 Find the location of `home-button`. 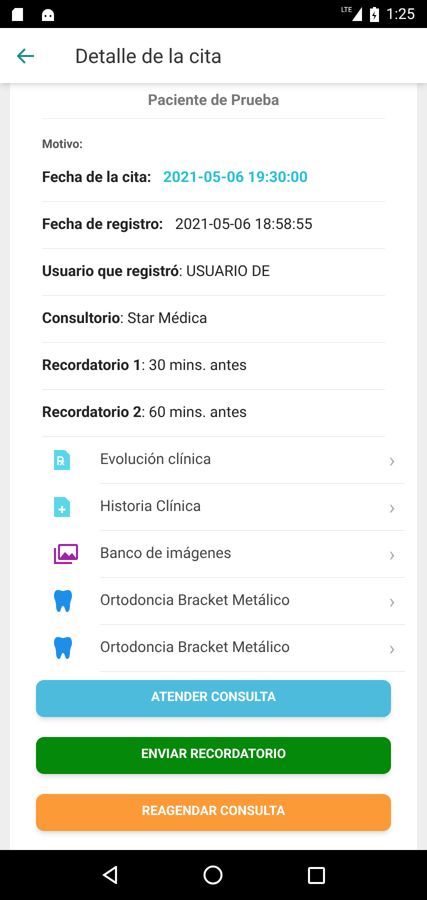

home-button is located at coordinates (212, 875).